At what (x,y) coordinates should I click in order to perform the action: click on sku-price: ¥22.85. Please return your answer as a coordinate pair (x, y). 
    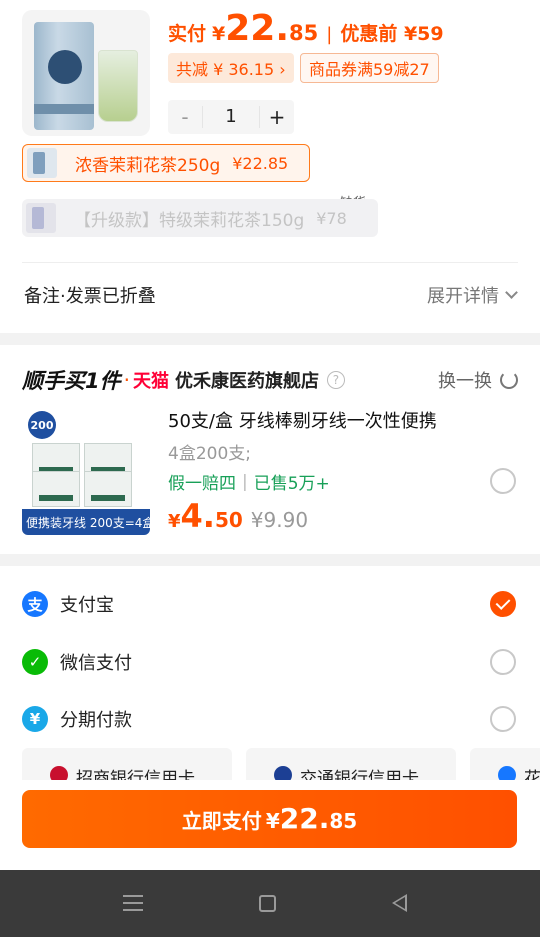
    Looking at the image, I should click on (260, 163).